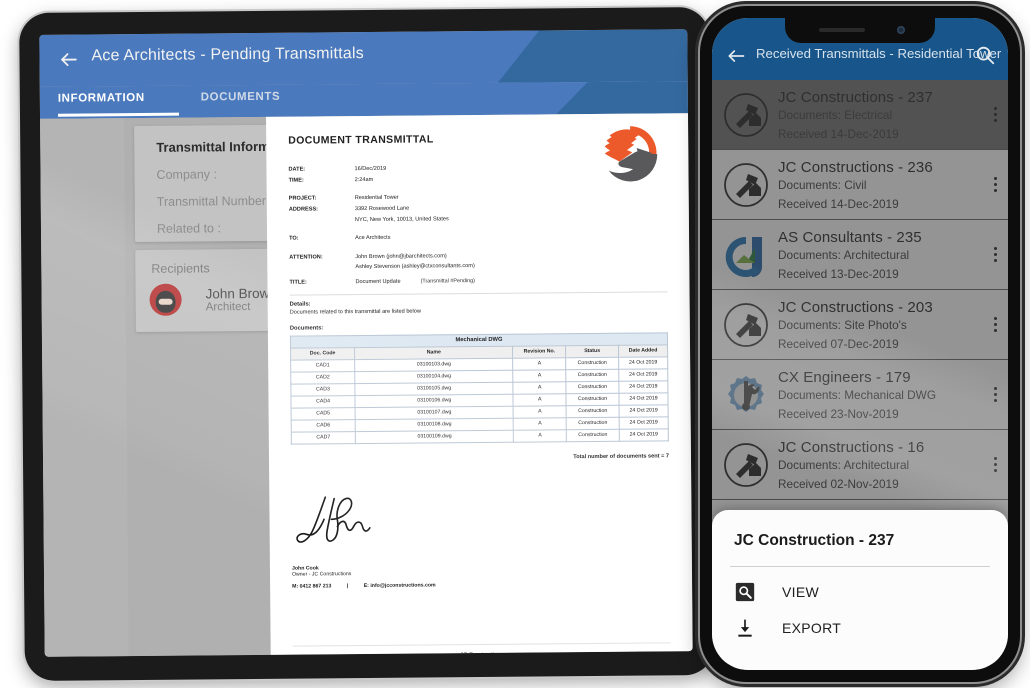 The width and height of the screenshot is (1030, 688). What do you see at coordinates (297, 169) in the screenshot?
I see `meta-key: DATE:` at bounding box center [297, 169].